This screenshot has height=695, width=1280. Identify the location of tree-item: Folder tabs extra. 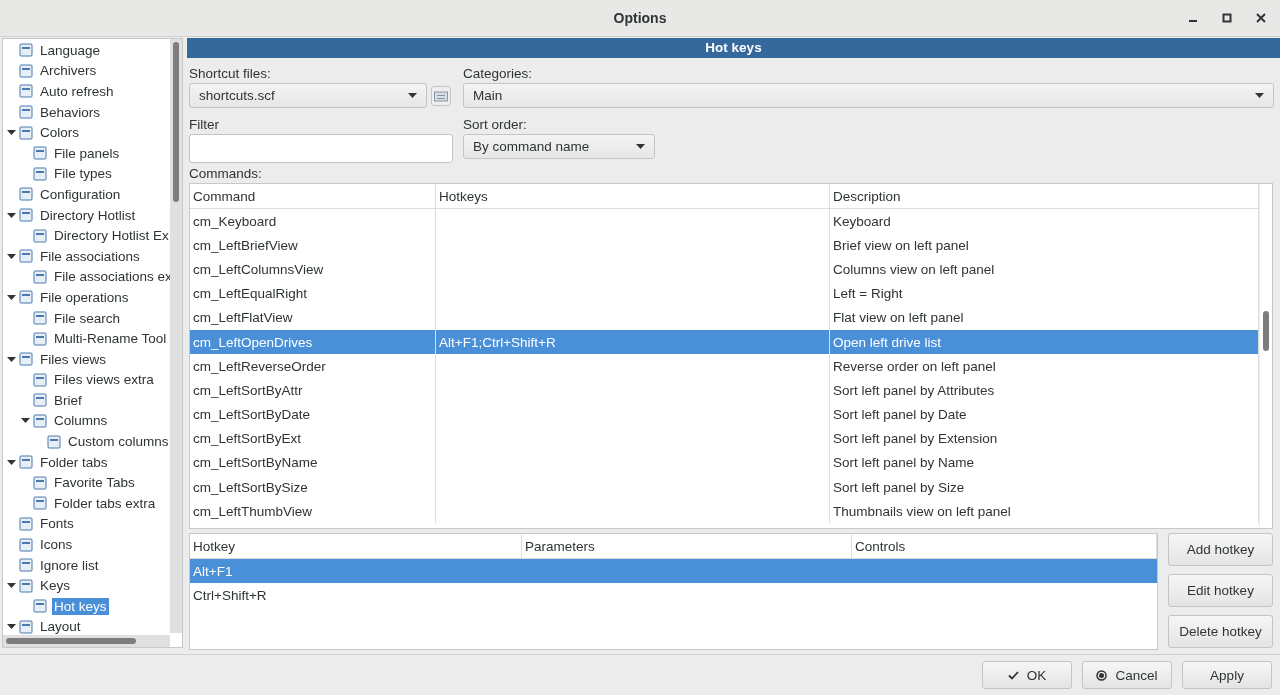
(105, 503).